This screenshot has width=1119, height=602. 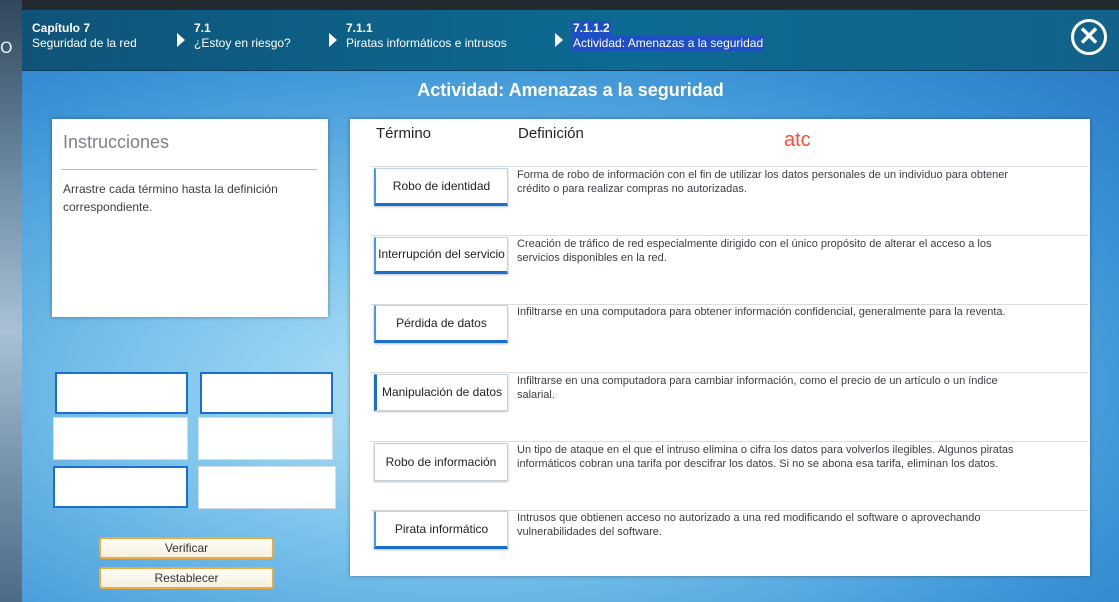 I want to click on background-letter: O, so click(x=6, y=47).